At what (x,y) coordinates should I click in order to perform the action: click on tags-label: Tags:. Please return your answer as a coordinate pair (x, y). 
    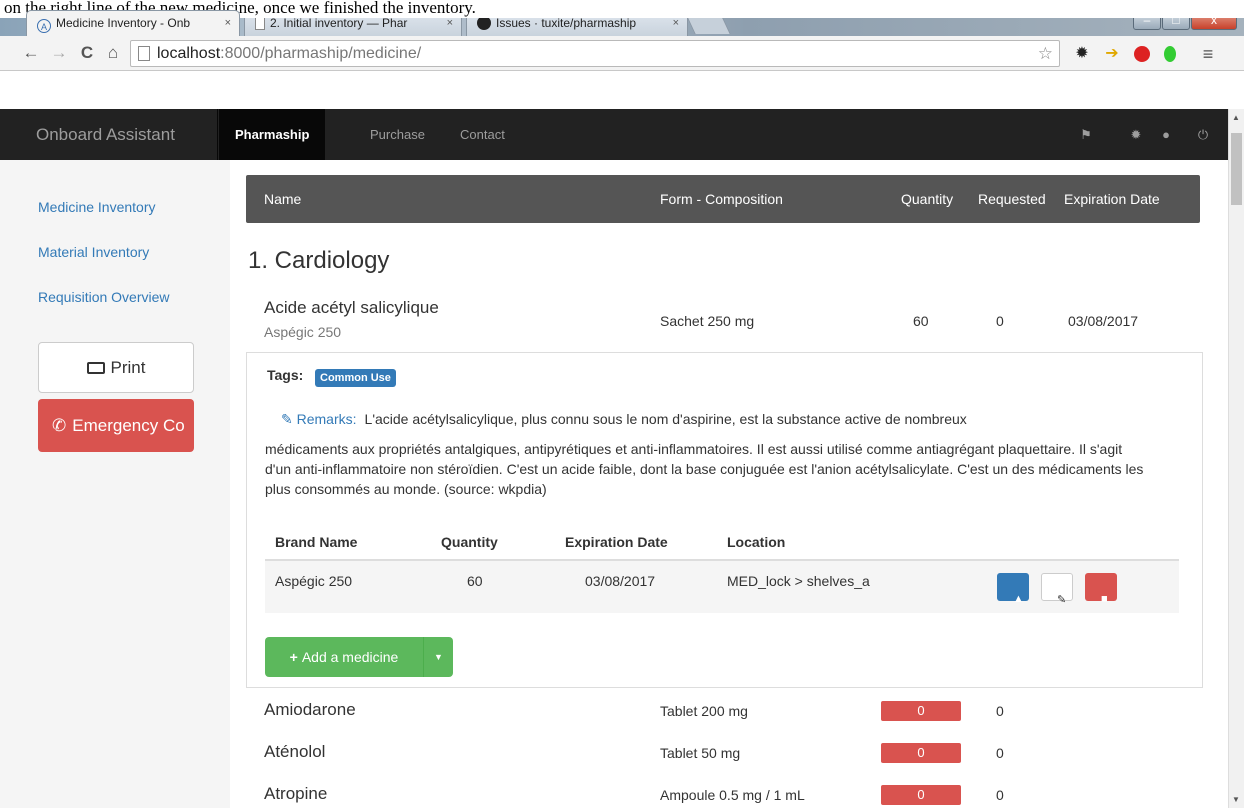
    Looking at the image, I should click on (285, 375).